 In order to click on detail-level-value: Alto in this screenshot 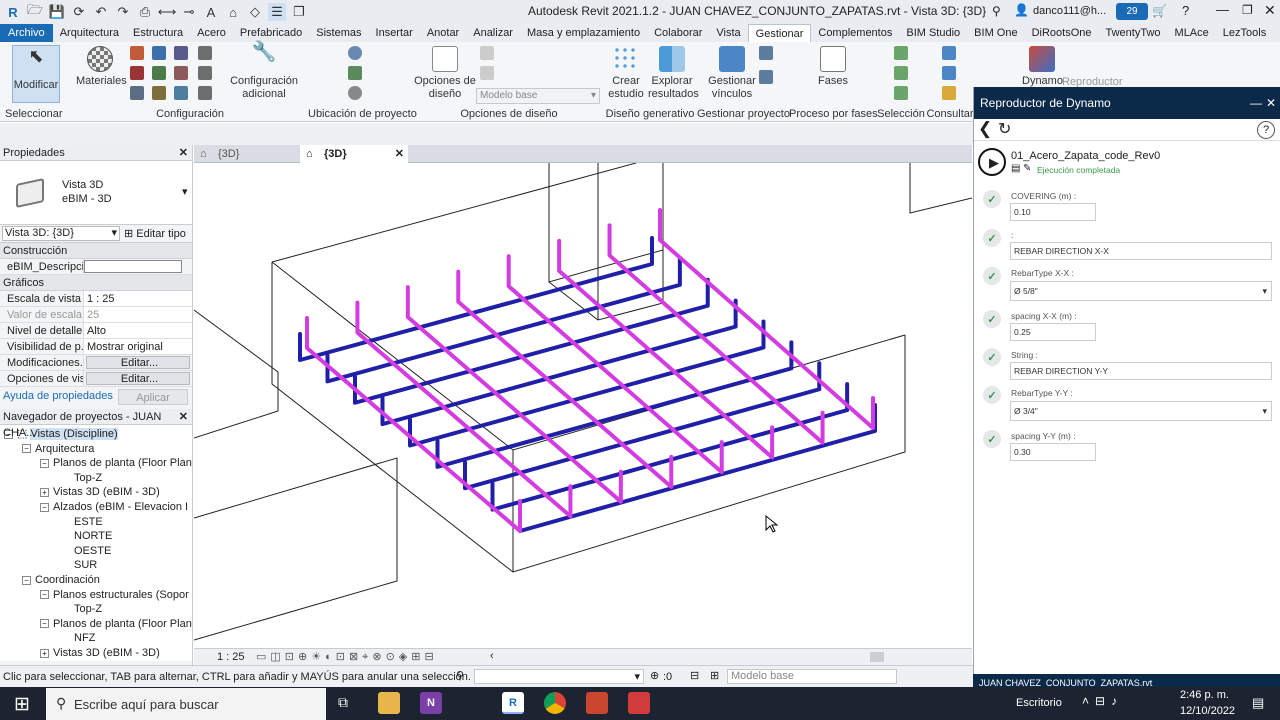, I will do `click(138, 330)`.